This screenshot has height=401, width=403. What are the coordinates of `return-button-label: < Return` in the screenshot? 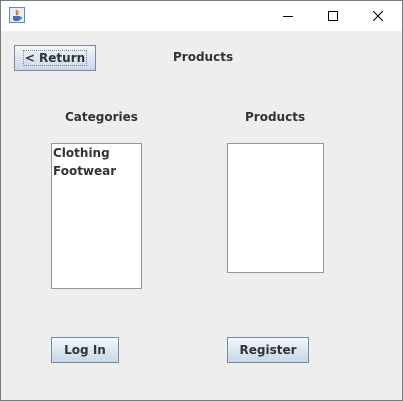 It's located at (55, 58).